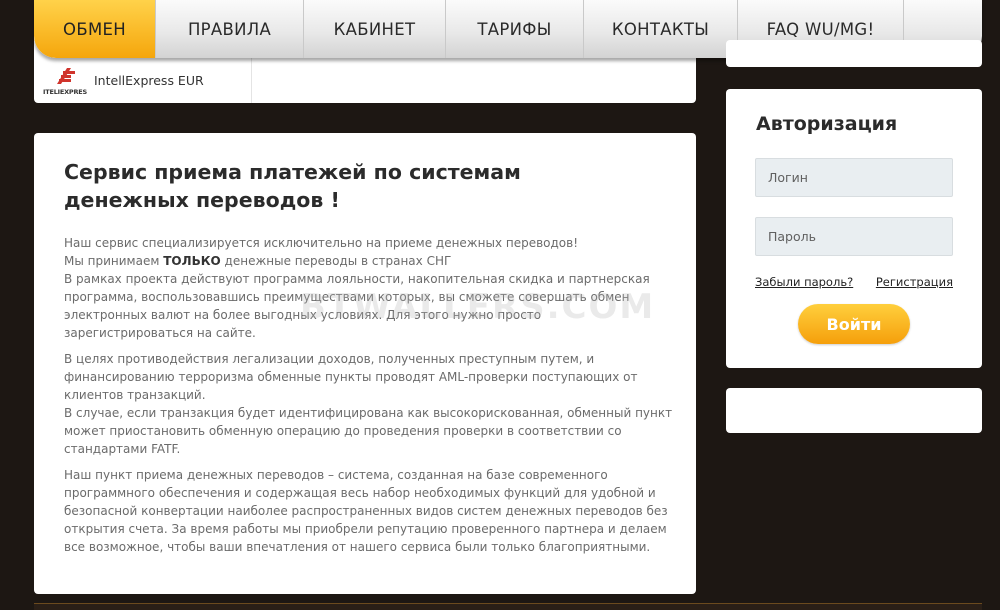 Image resolution: width=1000 pixels, height=610 pixels. Describe the element at coordinates (854, 410) in the screenshot. I see `sidebar-bottom-card` at that location.